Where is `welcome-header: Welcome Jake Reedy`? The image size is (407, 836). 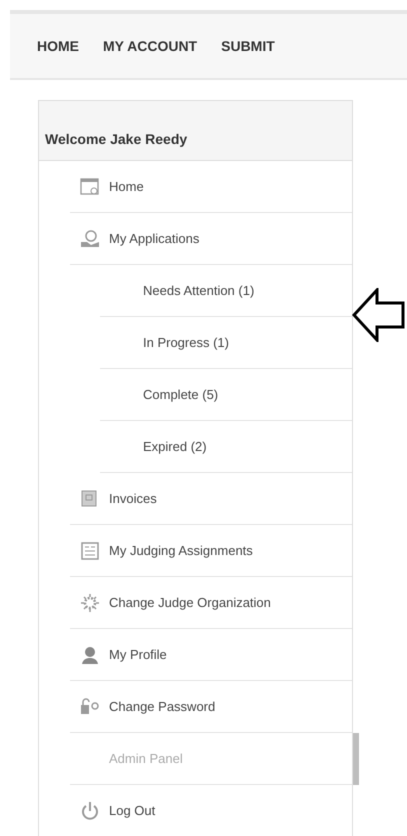
welcome-header: Welcome Jake Reedy is located at coordinates (195, 131).